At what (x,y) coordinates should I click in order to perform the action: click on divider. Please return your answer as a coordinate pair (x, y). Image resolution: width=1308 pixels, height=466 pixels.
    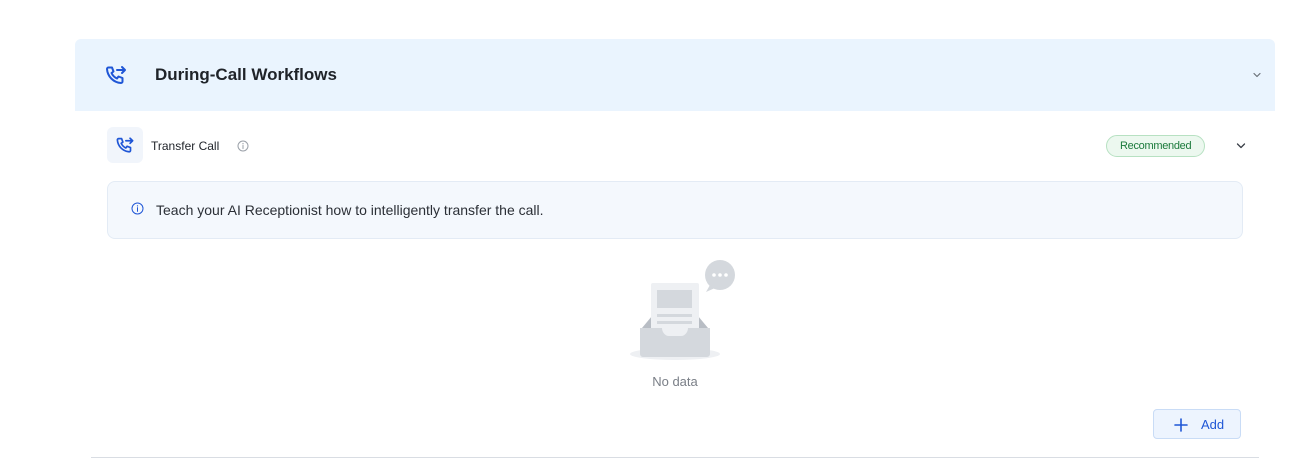
    Looking at the image, I should click on (675, 457).